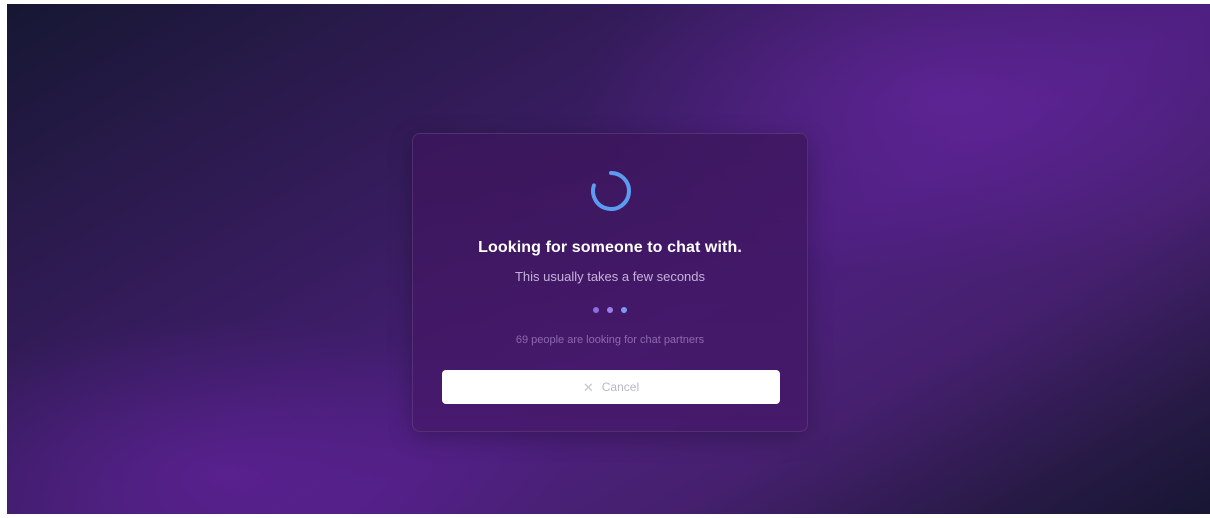  I want to click on loading-spinner-icon, so click(611, 191).